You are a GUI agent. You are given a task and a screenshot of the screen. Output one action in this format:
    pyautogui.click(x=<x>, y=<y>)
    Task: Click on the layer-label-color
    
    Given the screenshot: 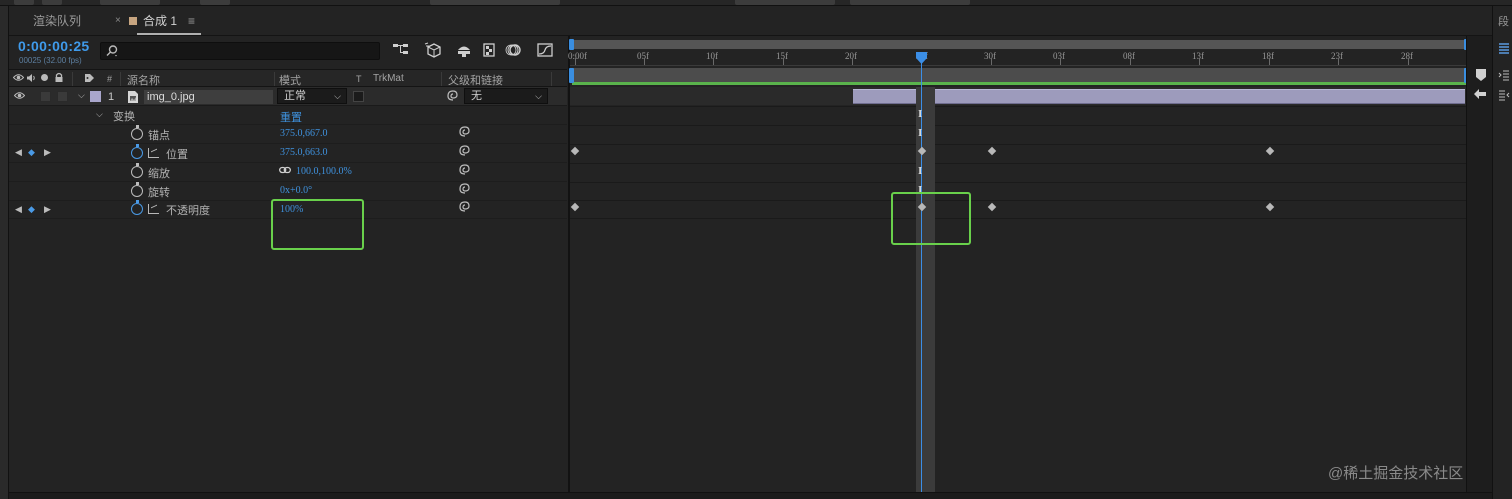 What is the action you would take?
    pyautogui.click(x=95, y=96)
    